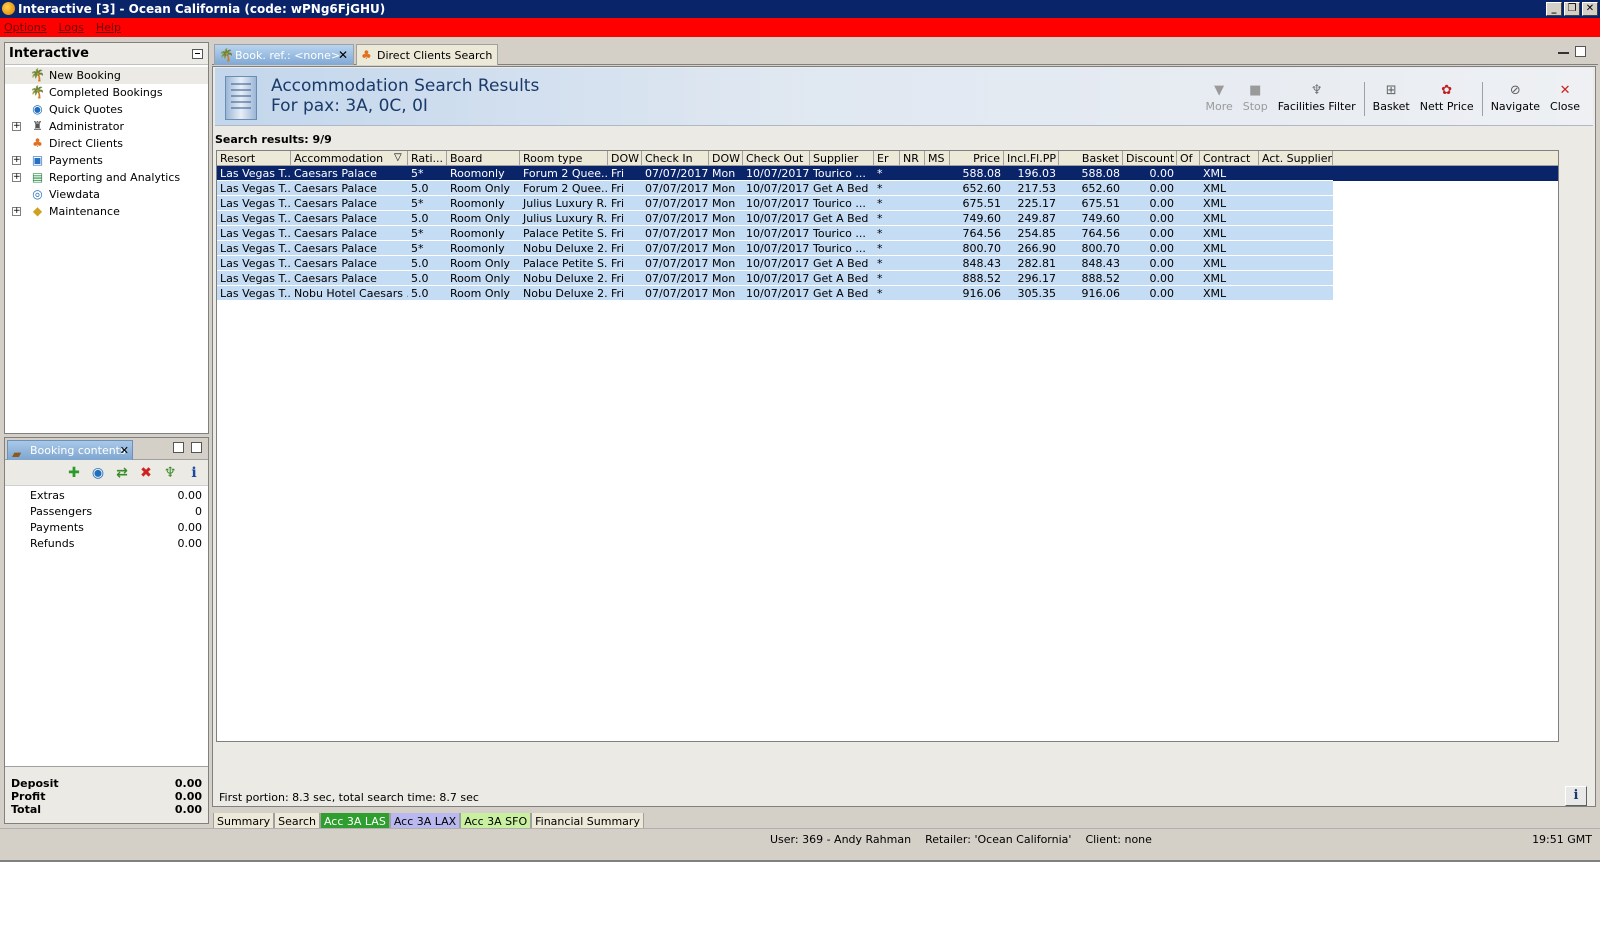  I want to click on tab-booking-contents: ▰ Booking contents ✕, so click(70, 450).